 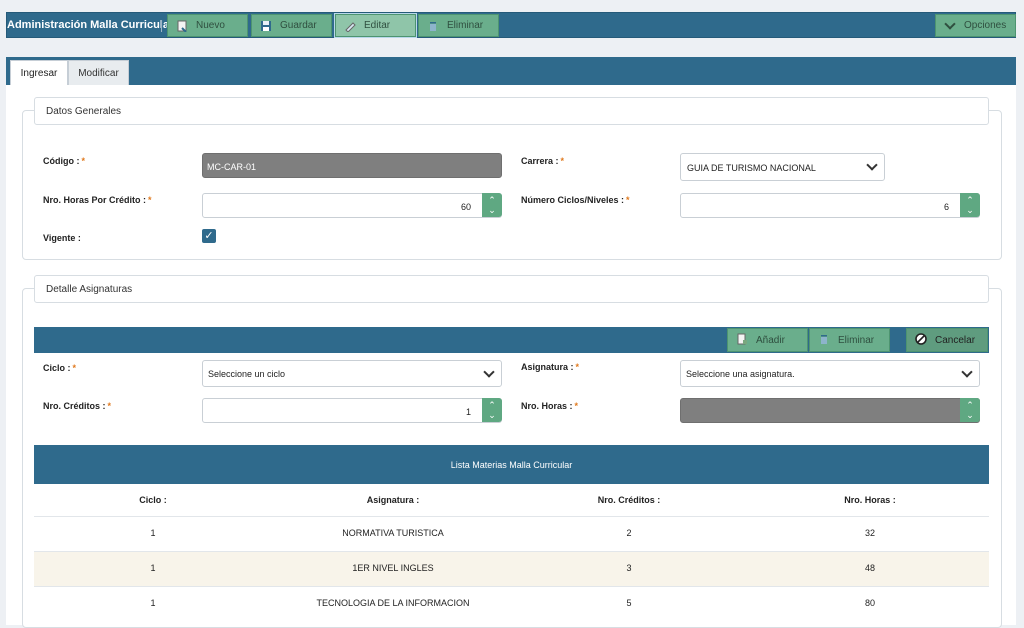 What do you see at coordinates (393, 533) in the screenshot?
I see `cell-asignatura: NORMATIVA TURISTICA` at bounding box center [393, 533].